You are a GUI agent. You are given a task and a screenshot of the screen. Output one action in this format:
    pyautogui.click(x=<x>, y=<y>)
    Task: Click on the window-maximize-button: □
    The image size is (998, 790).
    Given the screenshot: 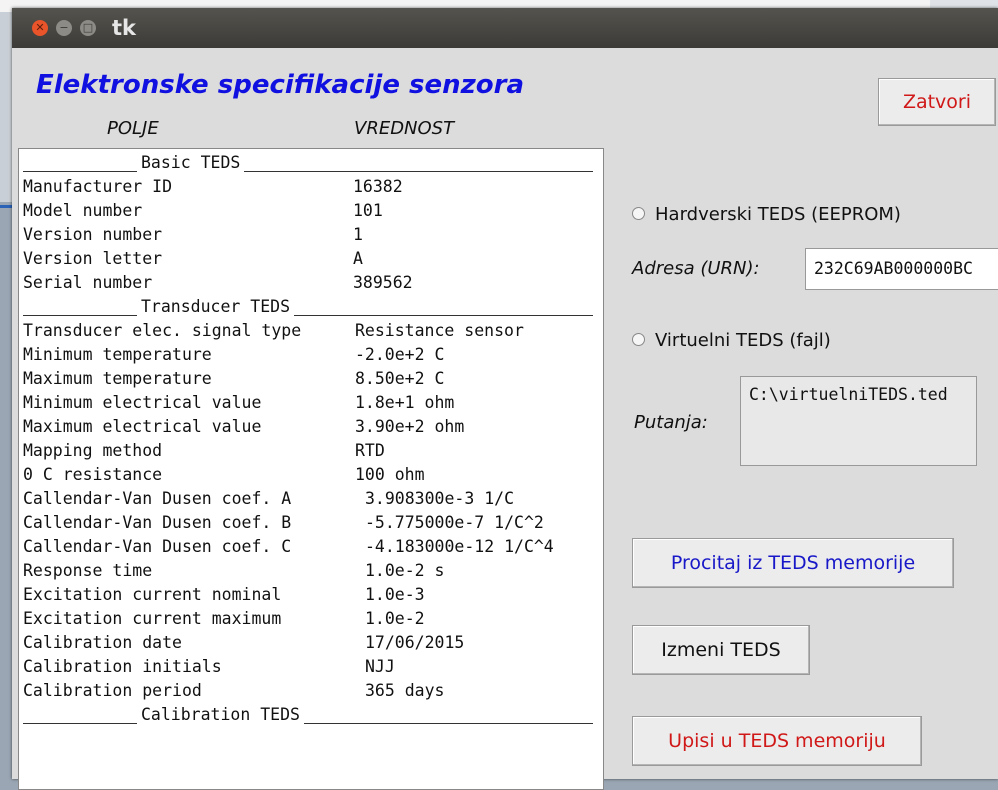 What is the action you would take?
    pyautogui.click(x=88, y=28)
    